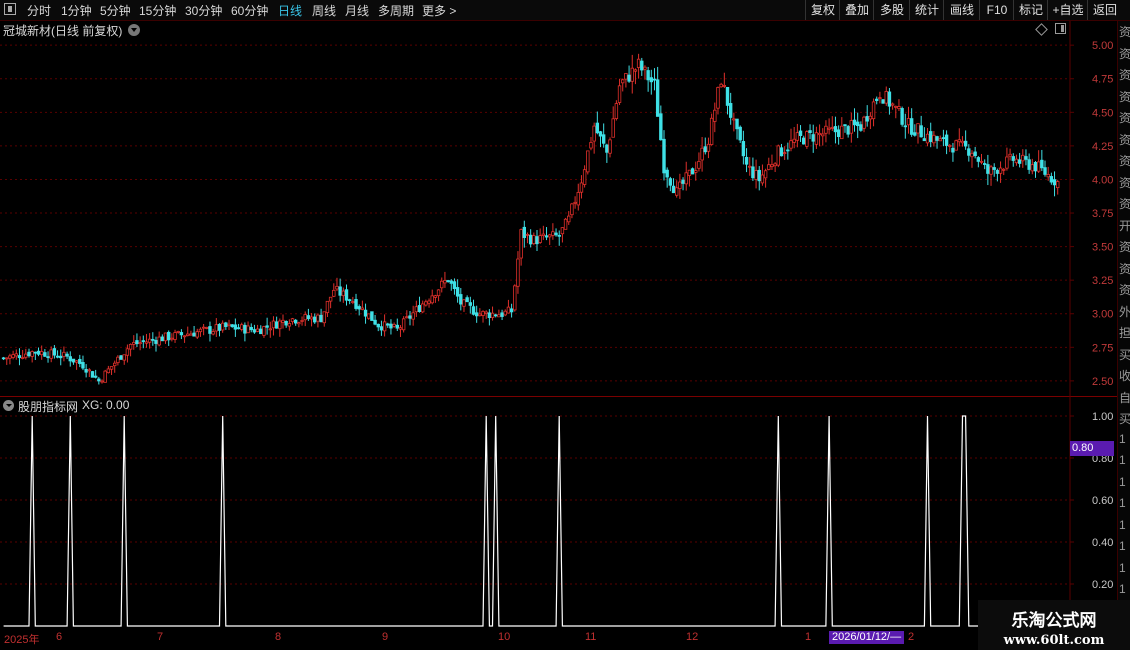  I want to click on statistics-button: 统计, so click(926, 10).